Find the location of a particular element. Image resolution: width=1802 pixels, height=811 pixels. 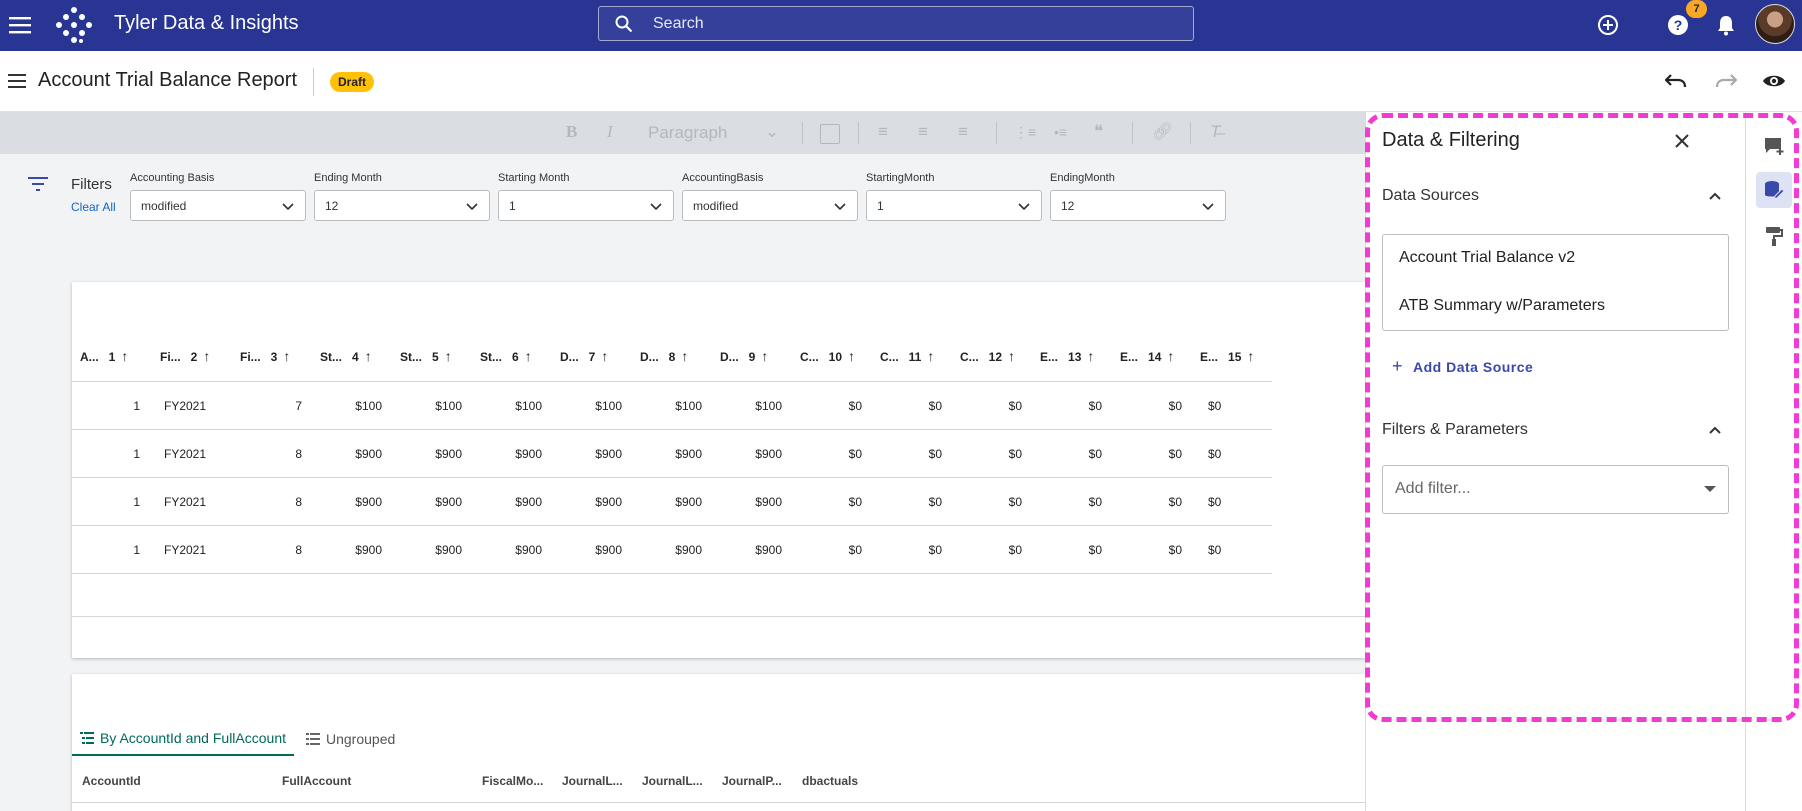

bulleted-list-icon: •≡ is located at coordinates (1060, 132).